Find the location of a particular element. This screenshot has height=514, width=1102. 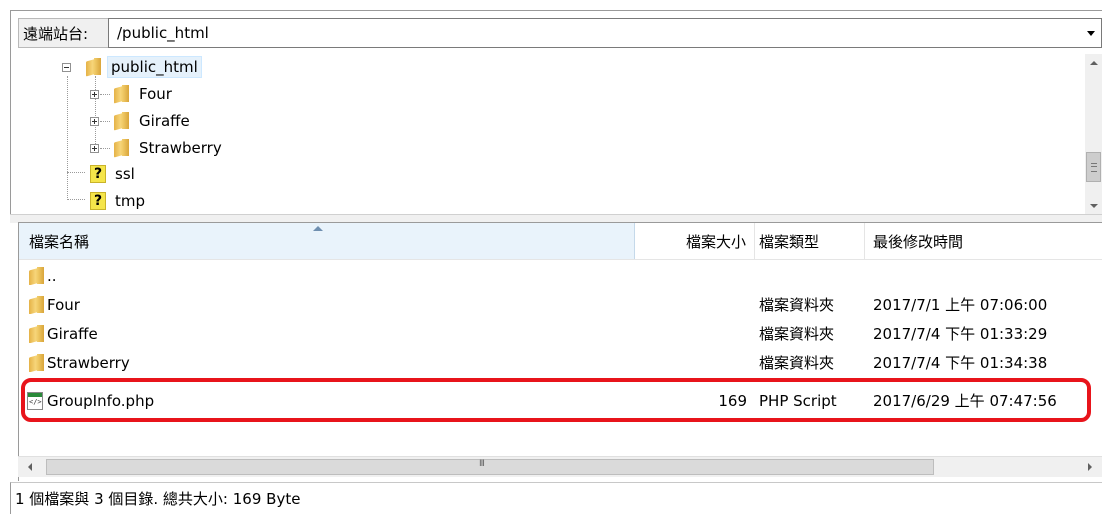

column-header-modified: 最後修改時間 is located at coordinates (983, 241).